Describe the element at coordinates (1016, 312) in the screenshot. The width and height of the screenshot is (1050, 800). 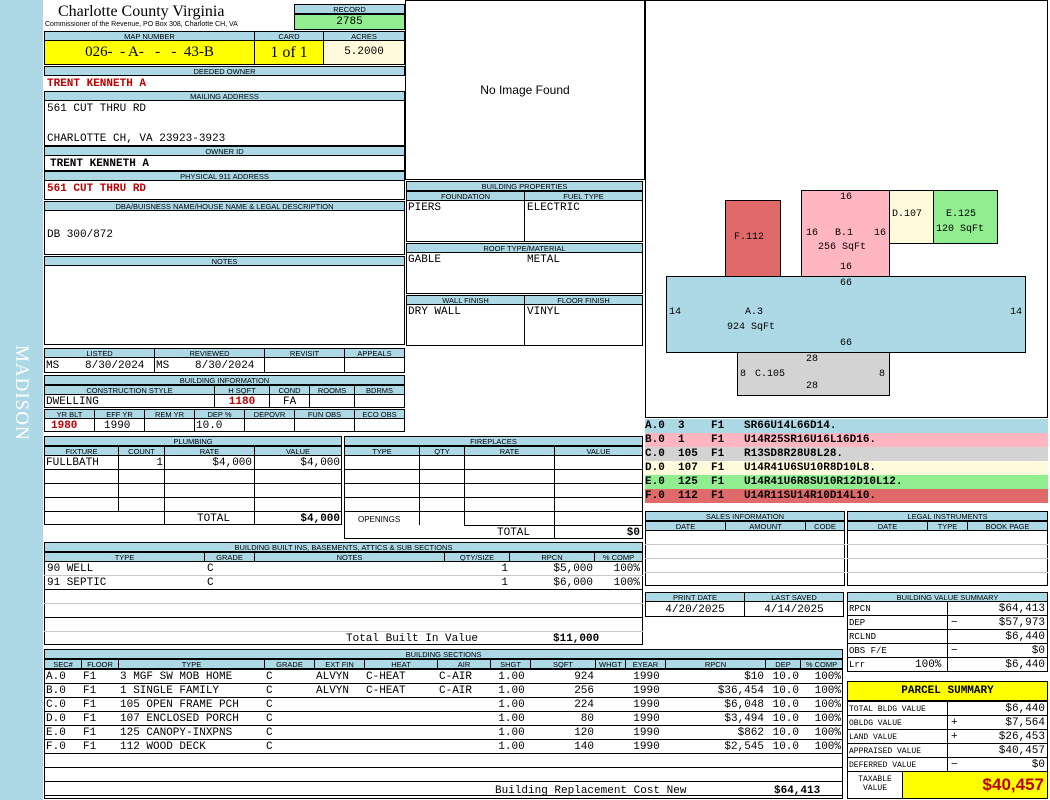
I see `sketch-dim: 14` at that location.